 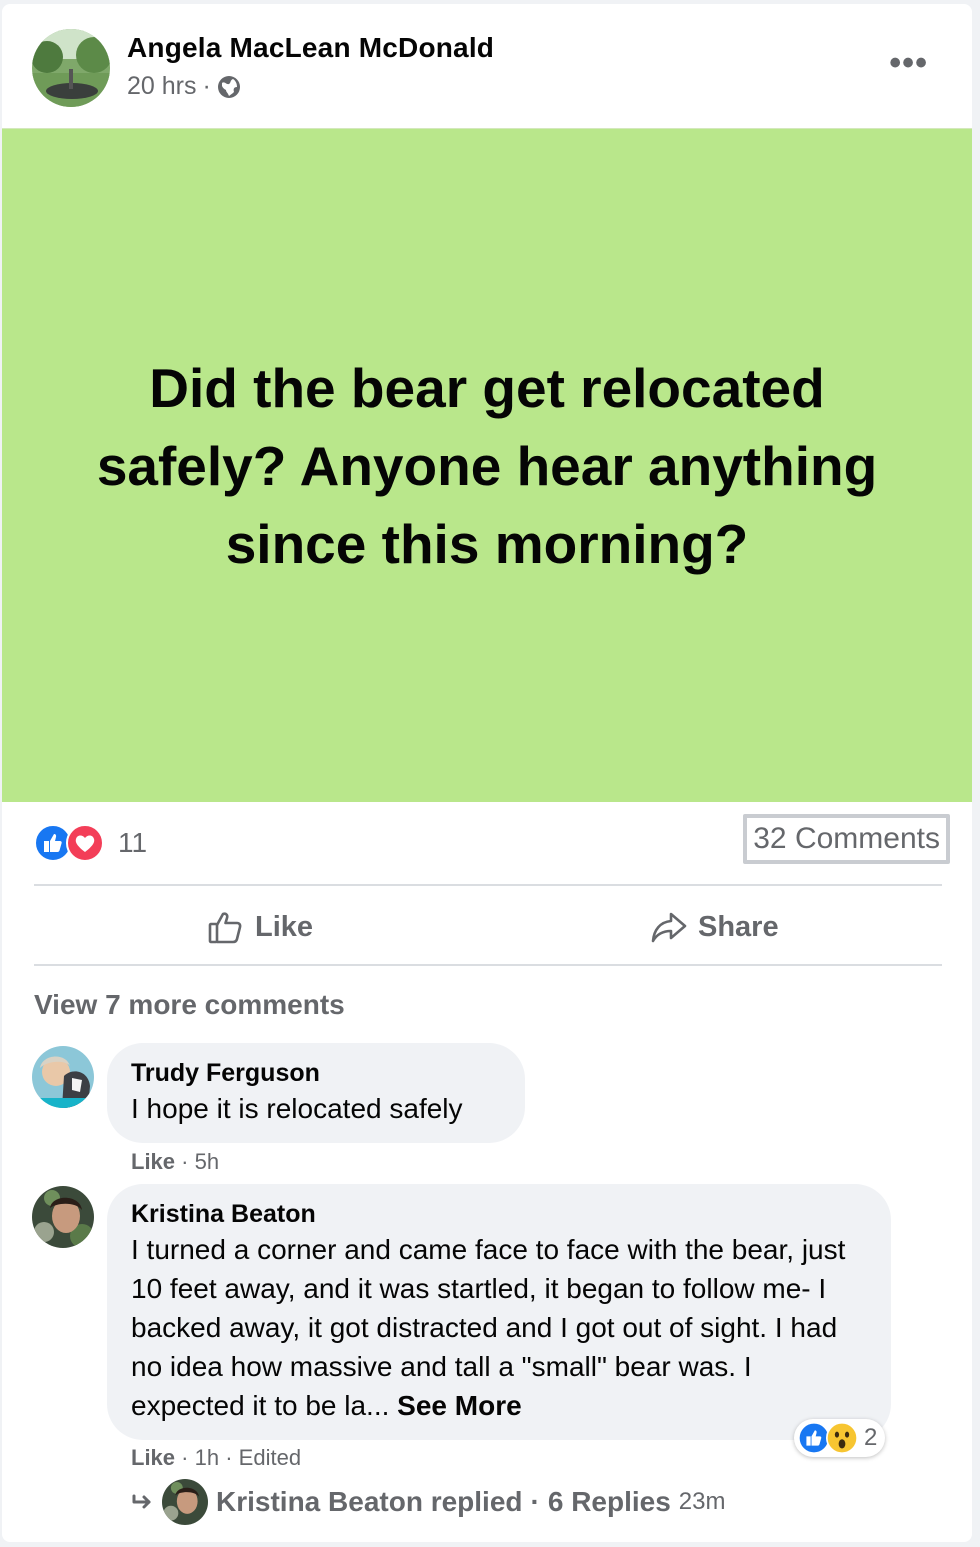 I want to click on commenter-name: Trudy Ferguson, so click(x=316, y=1073).